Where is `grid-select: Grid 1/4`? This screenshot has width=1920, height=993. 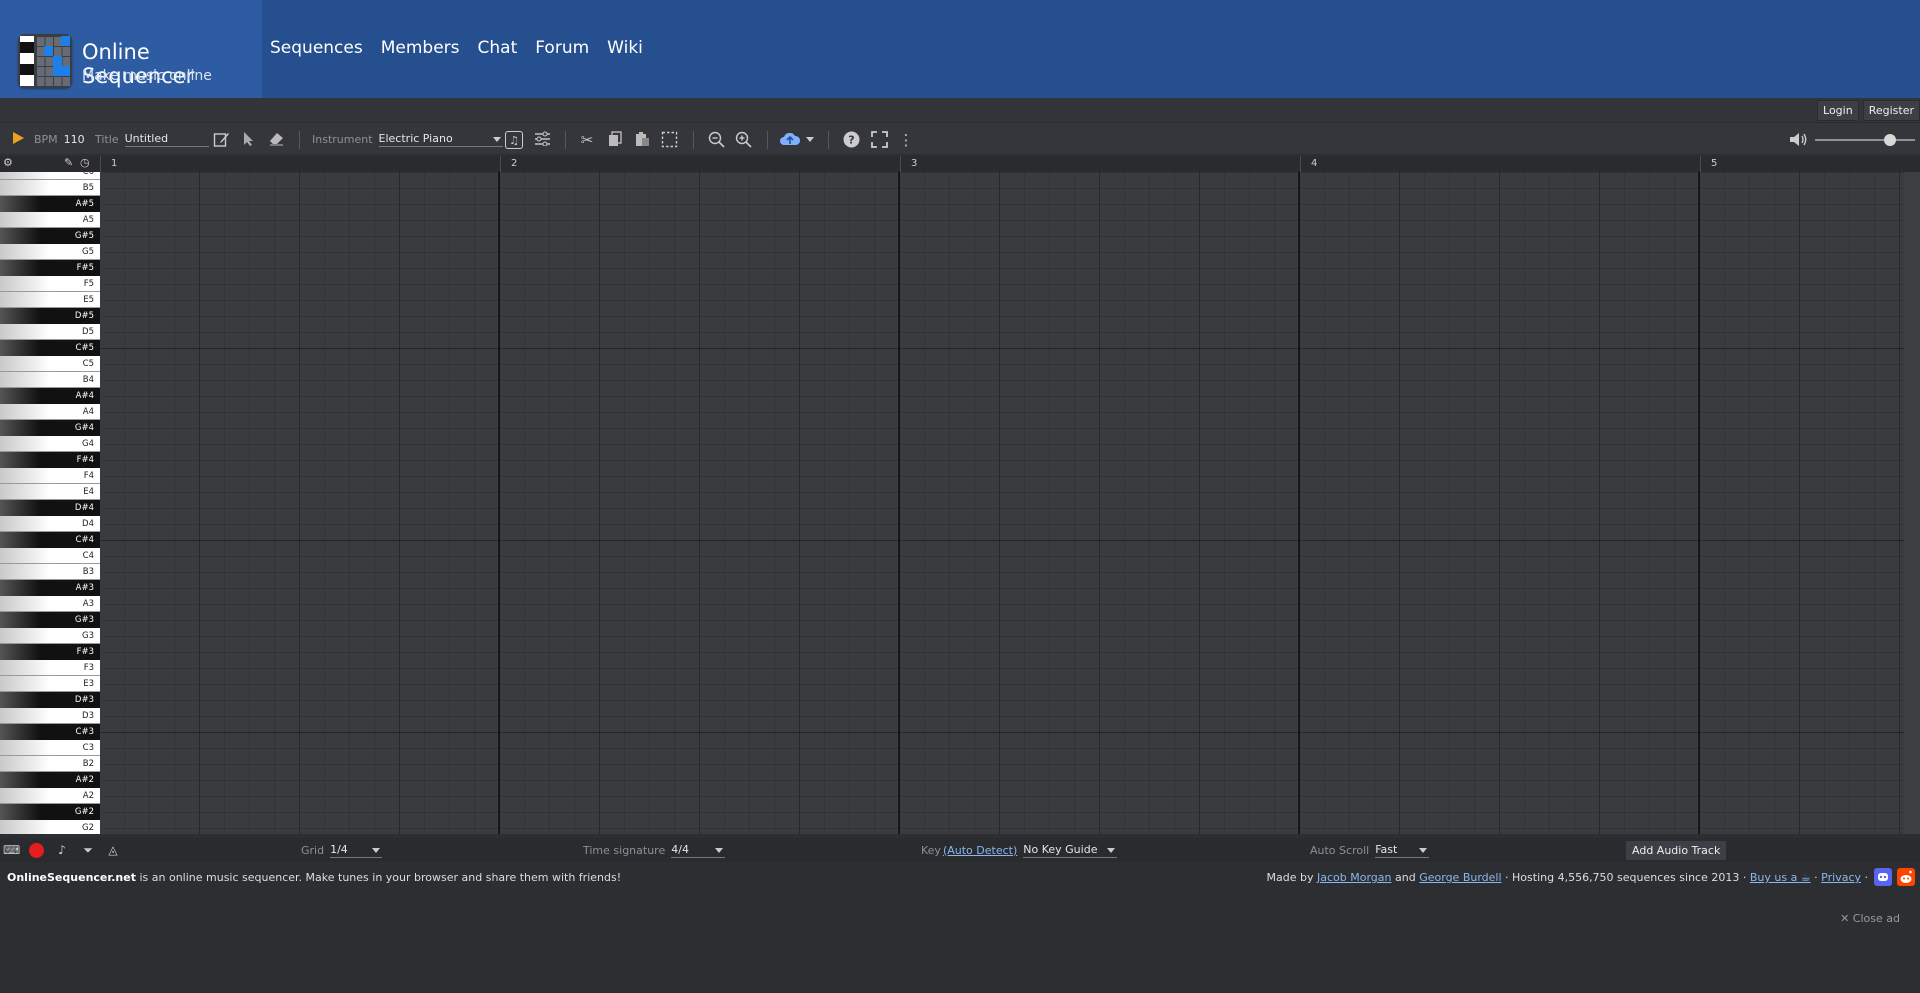
grid-select: Grid 1/4 is located at coordinates (342, 850).